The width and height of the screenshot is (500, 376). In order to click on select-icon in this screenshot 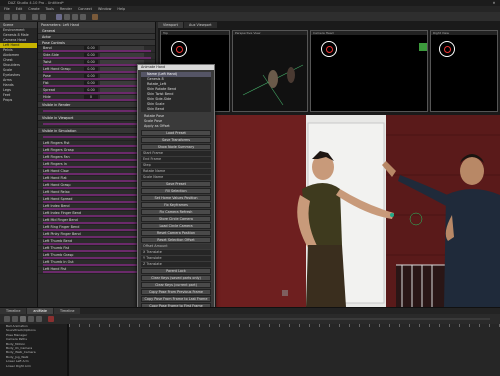, I will do `click(59, 17)`.